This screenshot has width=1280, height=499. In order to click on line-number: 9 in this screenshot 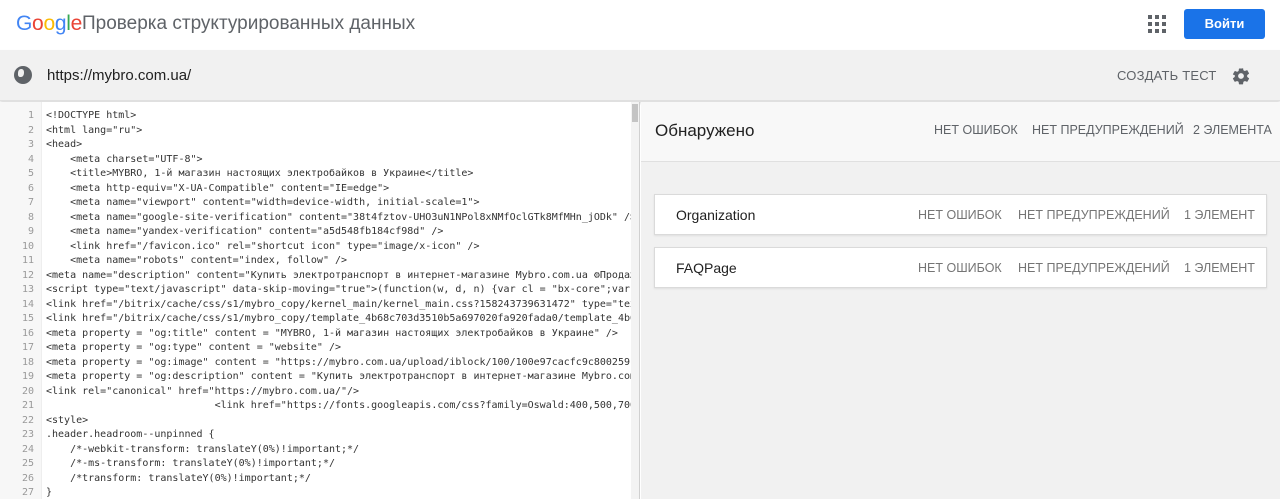, I will do `click(30, 231)`.